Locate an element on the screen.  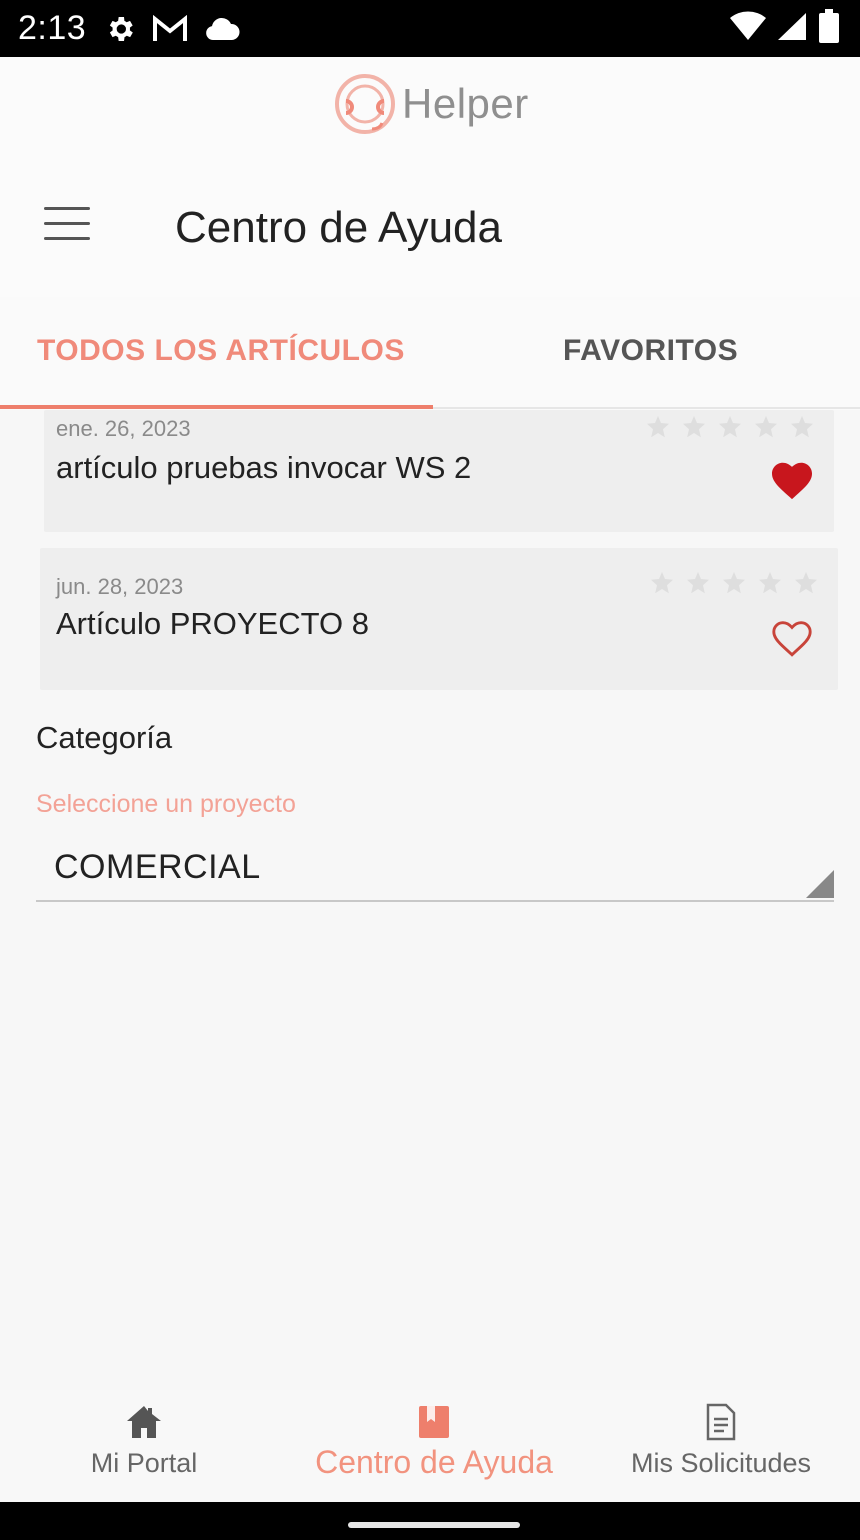
nav-mi-portal: Mi Portal is located at coordinates (144, 1446).